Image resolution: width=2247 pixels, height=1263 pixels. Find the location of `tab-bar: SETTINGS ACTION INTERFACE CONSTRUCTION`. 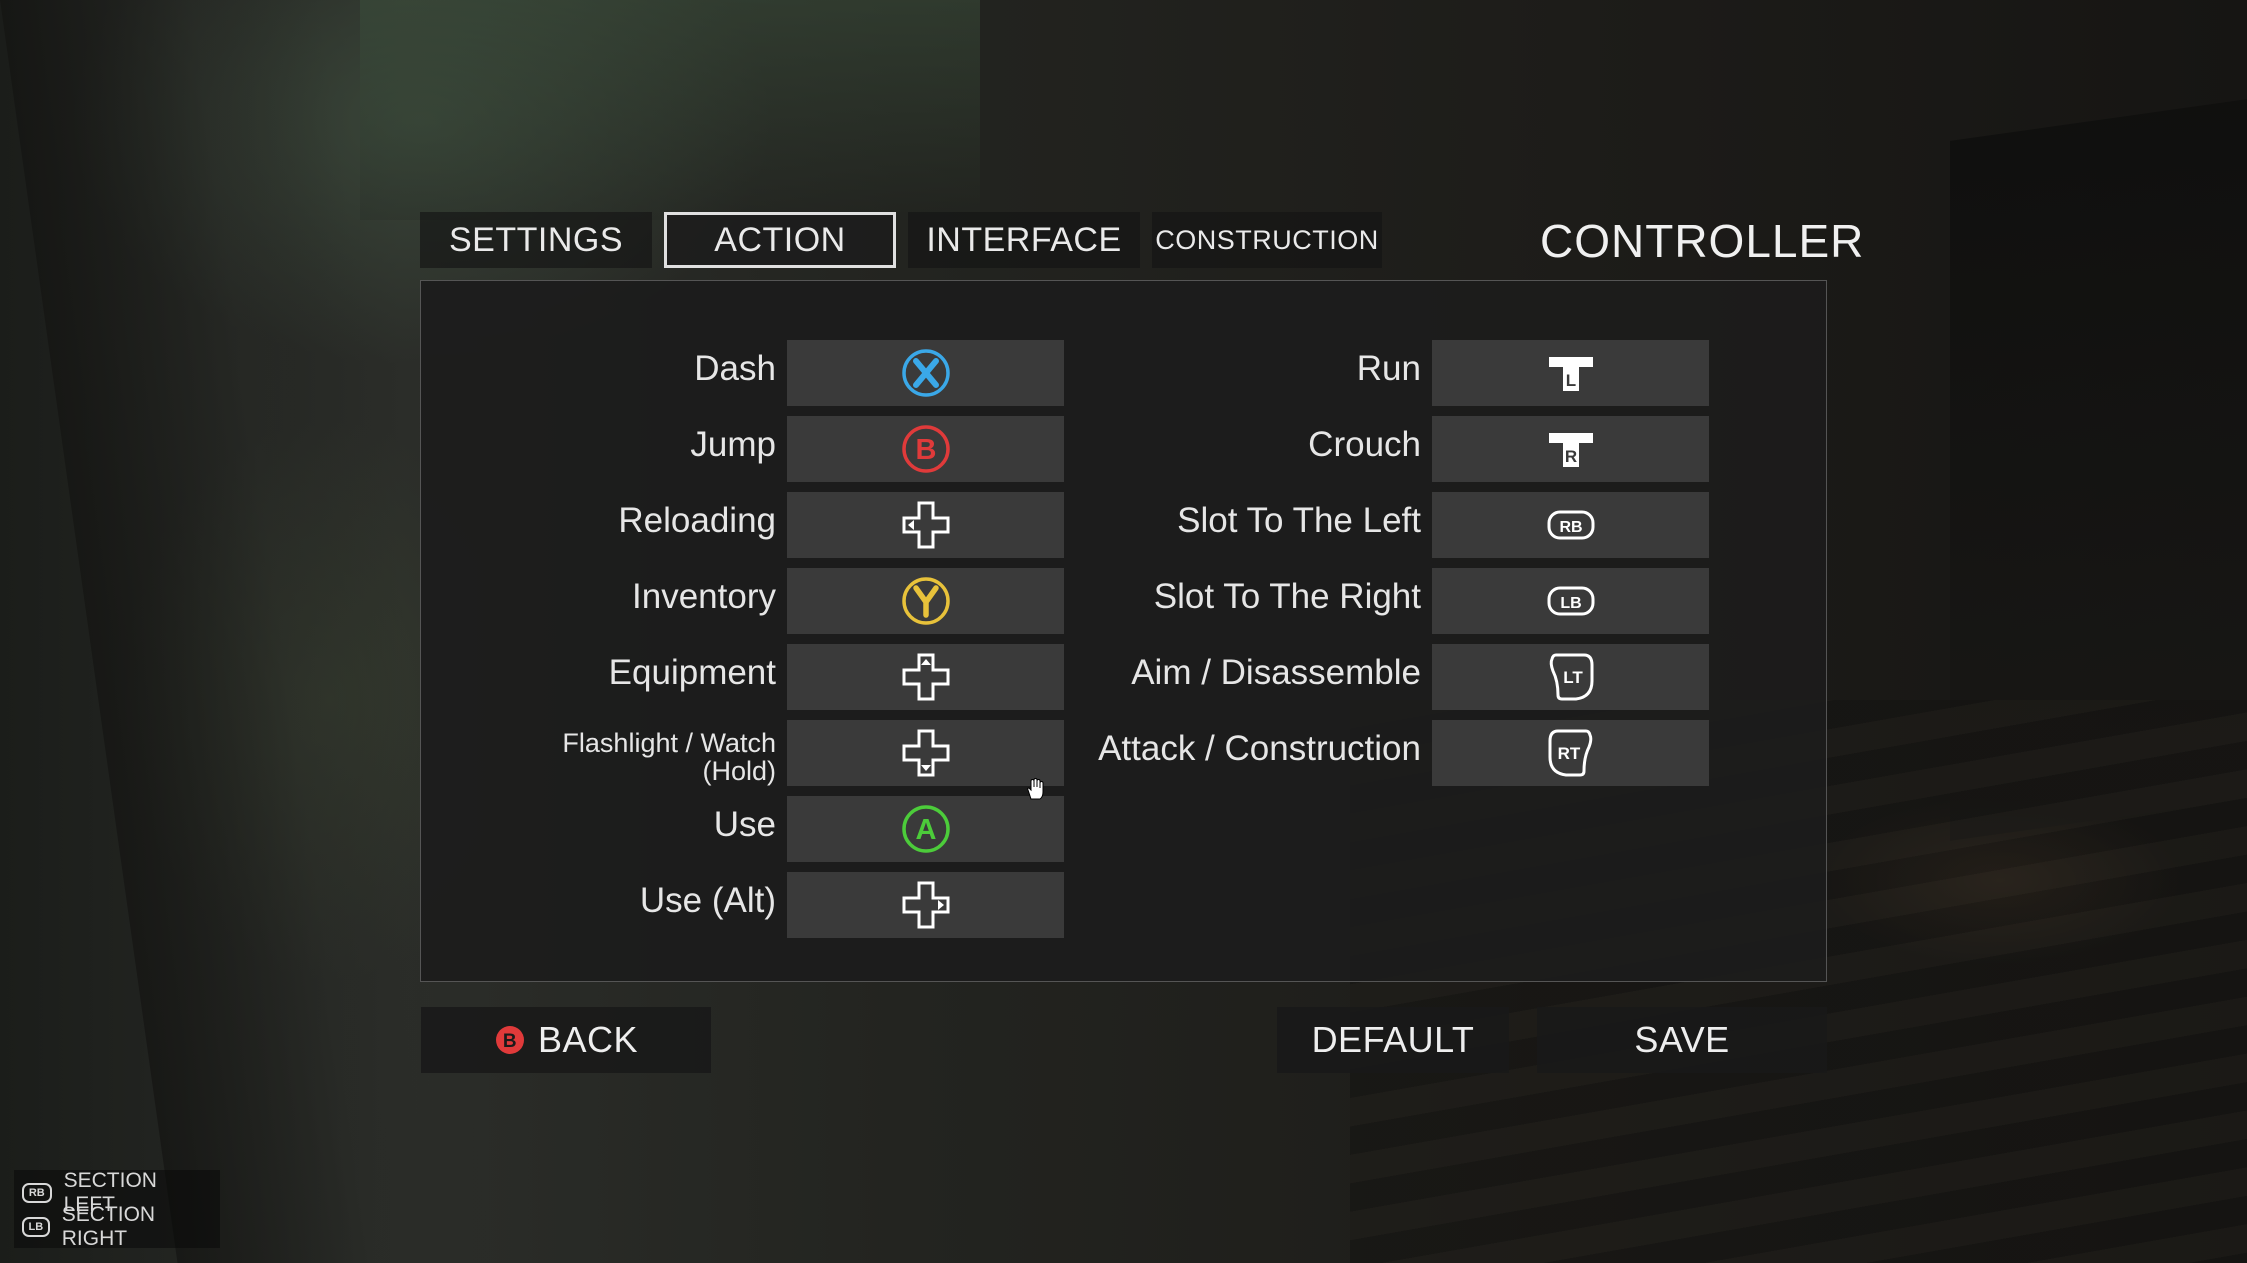

tab-bar: SETTINGS ACTION INTERFACE CONSTRUCTION is located at coordinates (901, 240).